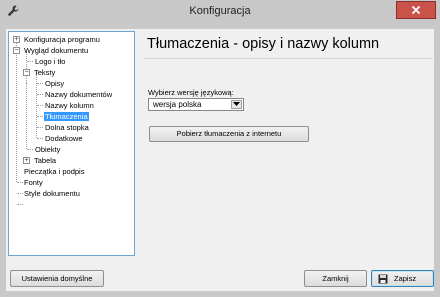 The image size is (440, 297). I want to click on tree-item-wyglad-dokumentu: Wygląd dokumentu, so click(56, 50).